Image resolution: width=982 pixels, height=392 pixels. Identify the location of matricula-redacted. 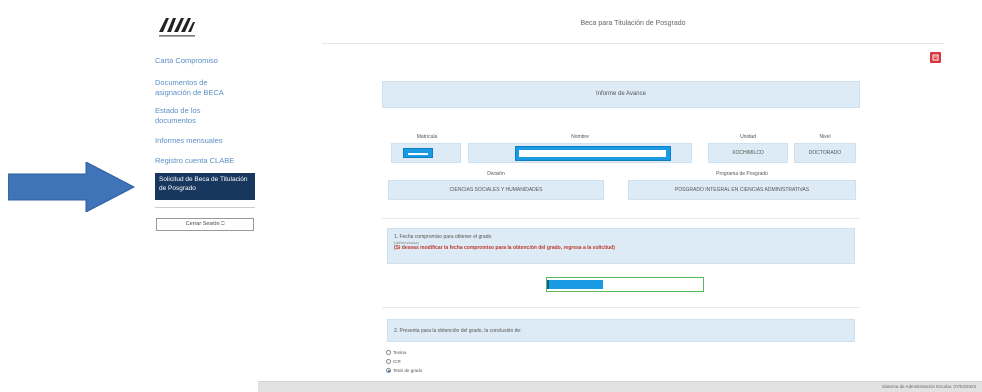
(418, 153).